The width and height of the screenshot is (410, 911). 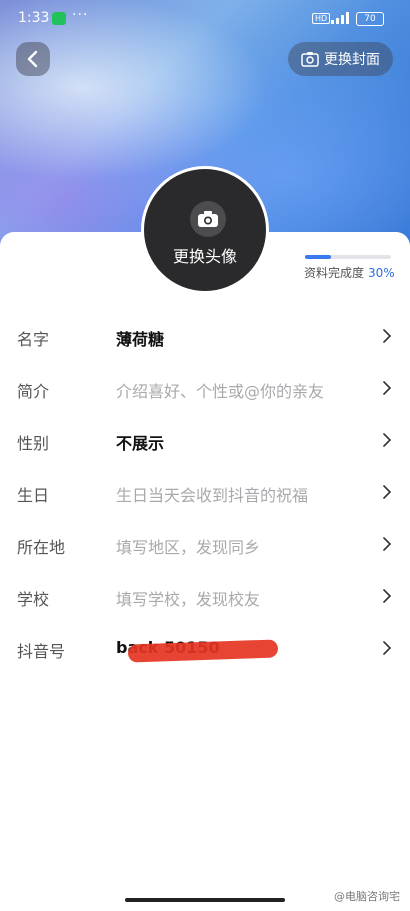 I want to click on field-label: 学校, so click(x=33, y=599).